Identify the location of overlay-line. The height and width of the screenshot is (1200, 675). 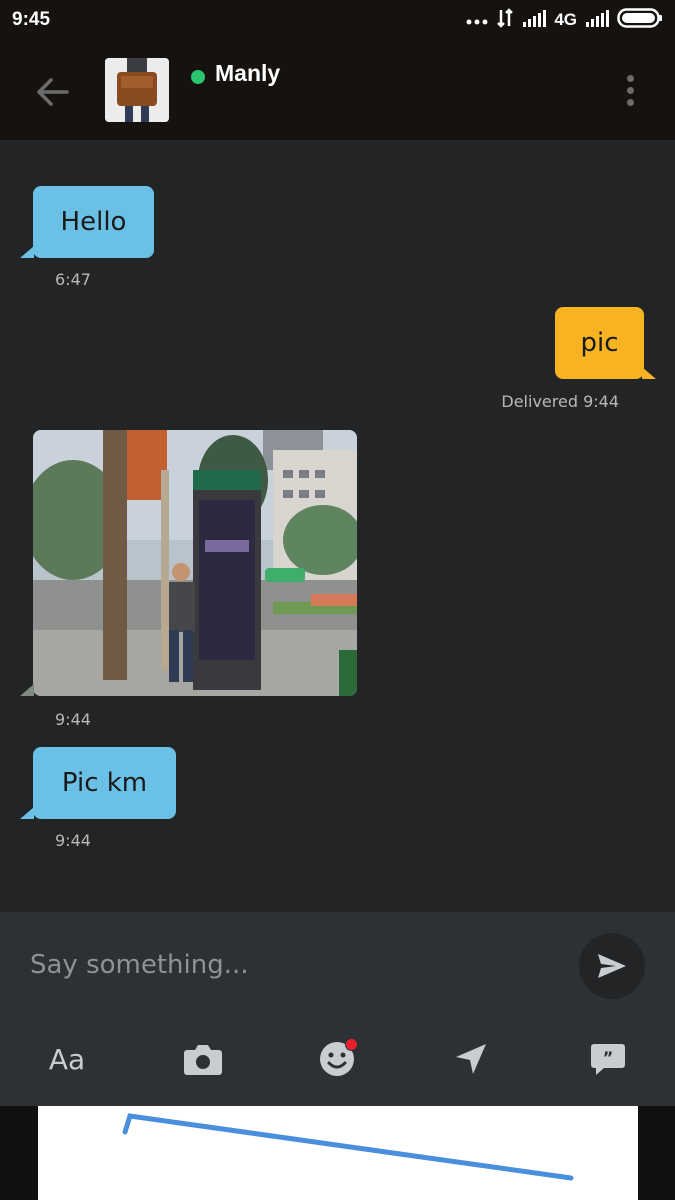
(348, 1147).